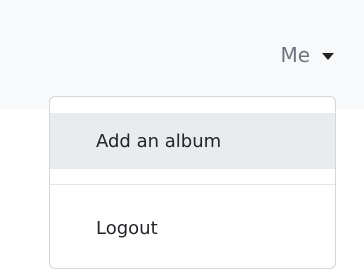  Describe the element at coordinates (295, 55) in the screenshot. I see `user-menu-label: Me` at that location.